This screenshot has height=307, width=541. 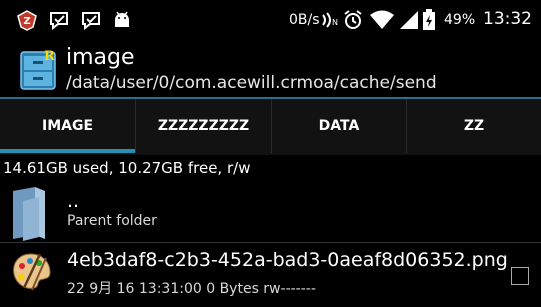 I want to click on entry-name: .., so click(x=73, y=201).